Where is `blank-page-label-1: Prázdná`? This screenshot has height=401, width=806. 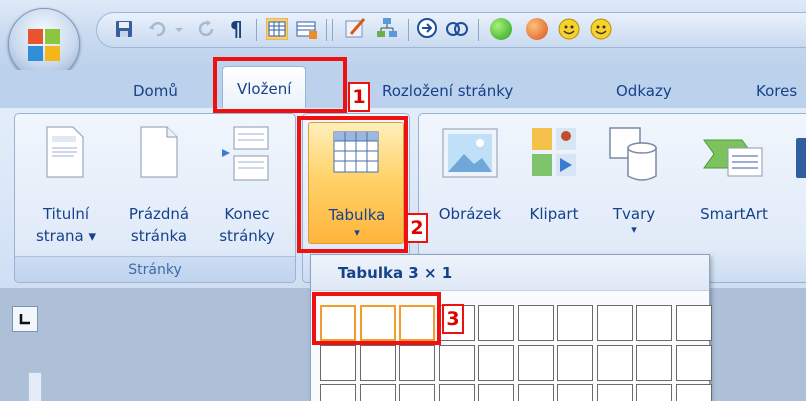
blank-page-label-1: Prázdná is located at coordinates (159, 214).